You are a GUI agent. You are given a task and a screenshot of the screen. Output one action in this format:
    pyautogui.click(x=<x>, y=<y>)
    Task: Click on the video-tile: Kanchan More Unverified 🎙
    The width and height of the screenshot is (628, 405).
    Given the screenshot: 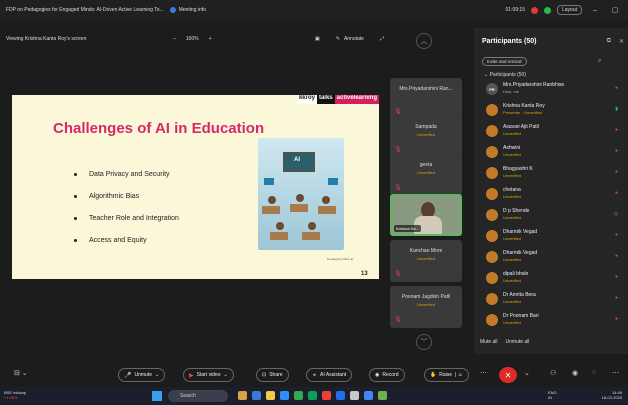 What is the action you would take?
    pyautogui.click(x=426, y=261)
    